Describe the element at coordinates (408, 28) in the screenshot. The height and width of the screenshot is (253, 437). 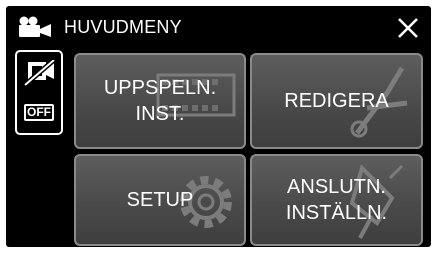
I see `close-icon` at that location.